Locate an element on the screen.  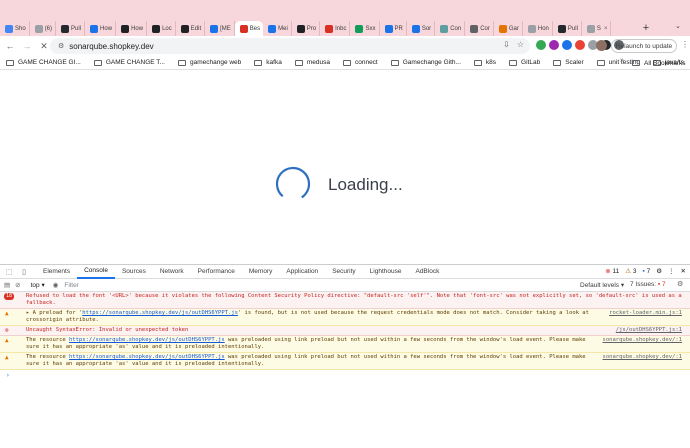
devtools-tab: Sources is located at coordinates (134, 272).